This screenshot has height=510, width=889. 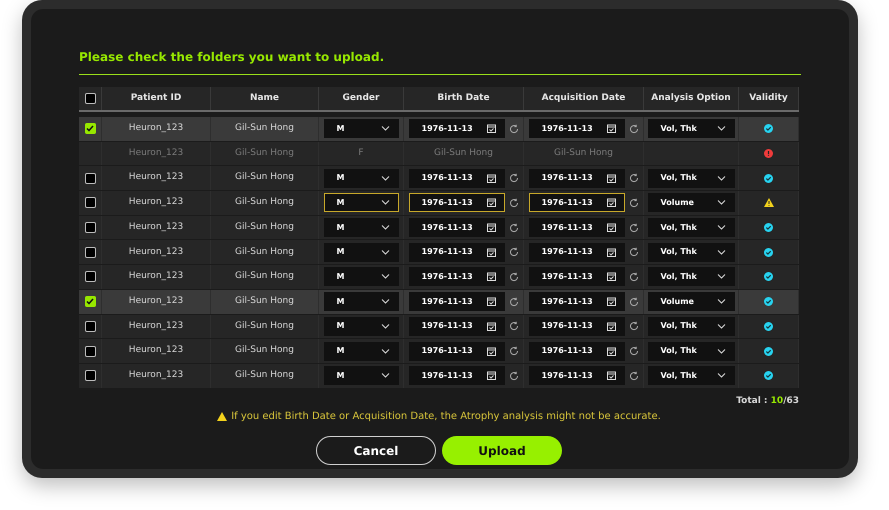 What do you see at coordinates (156, 252) in the screenshot?
I see `table-cell: Heuron_123` at bounding box center [156, 252].